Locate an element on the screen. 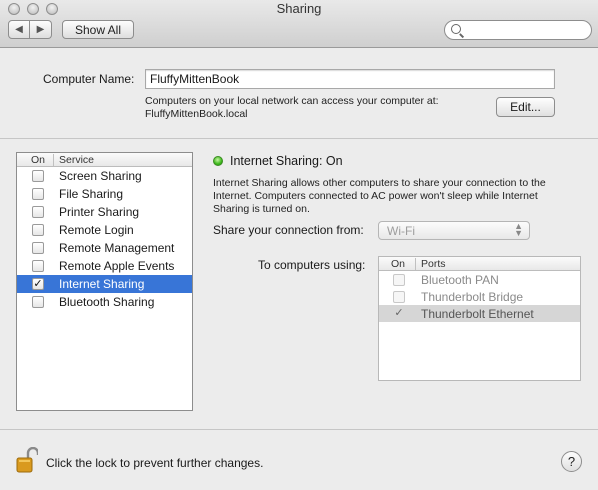 The height and width of the screenshot is (490, 598). service-name: File Sharing is located at coordinates (91, 194).